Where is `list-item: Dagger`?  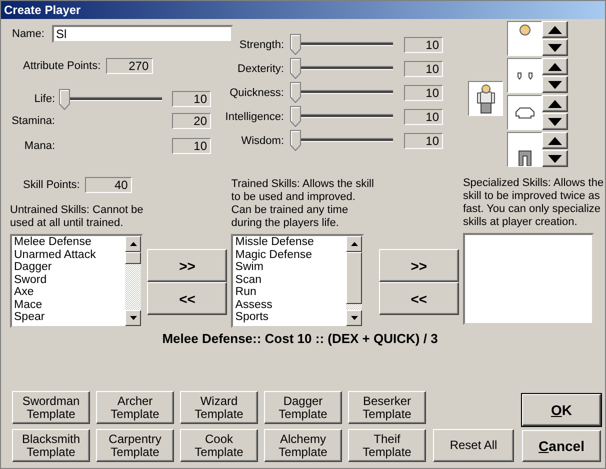
list-item: Dagger is located at coordinates (69, 267).